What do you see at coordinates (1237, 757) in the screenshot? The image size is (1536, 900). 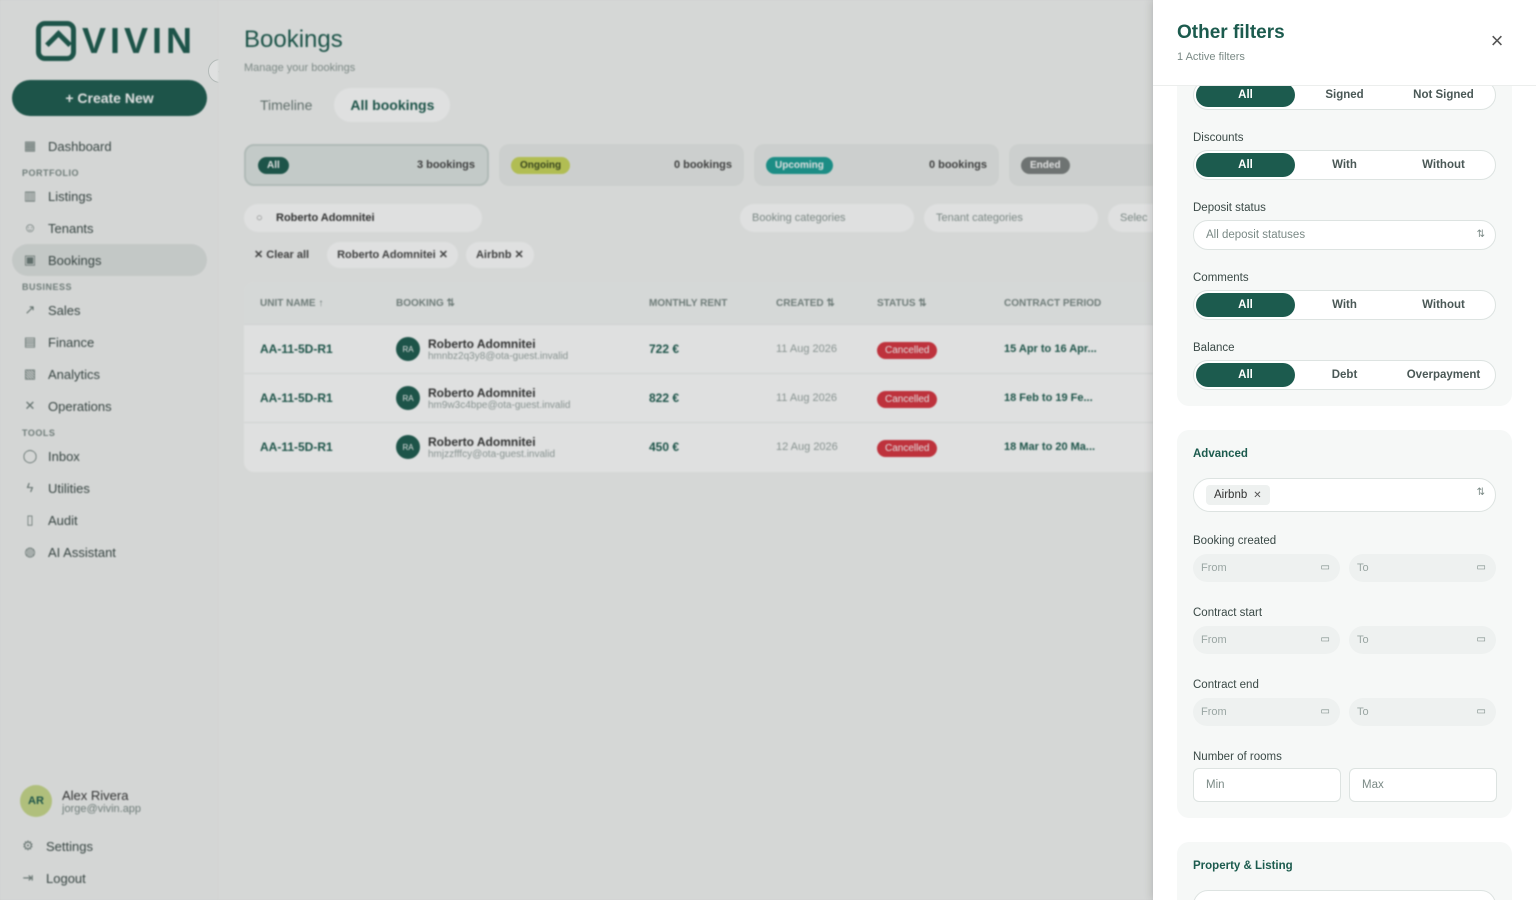 I see `rooms-label: Number of rooms` at bounding box center [1237, 757].